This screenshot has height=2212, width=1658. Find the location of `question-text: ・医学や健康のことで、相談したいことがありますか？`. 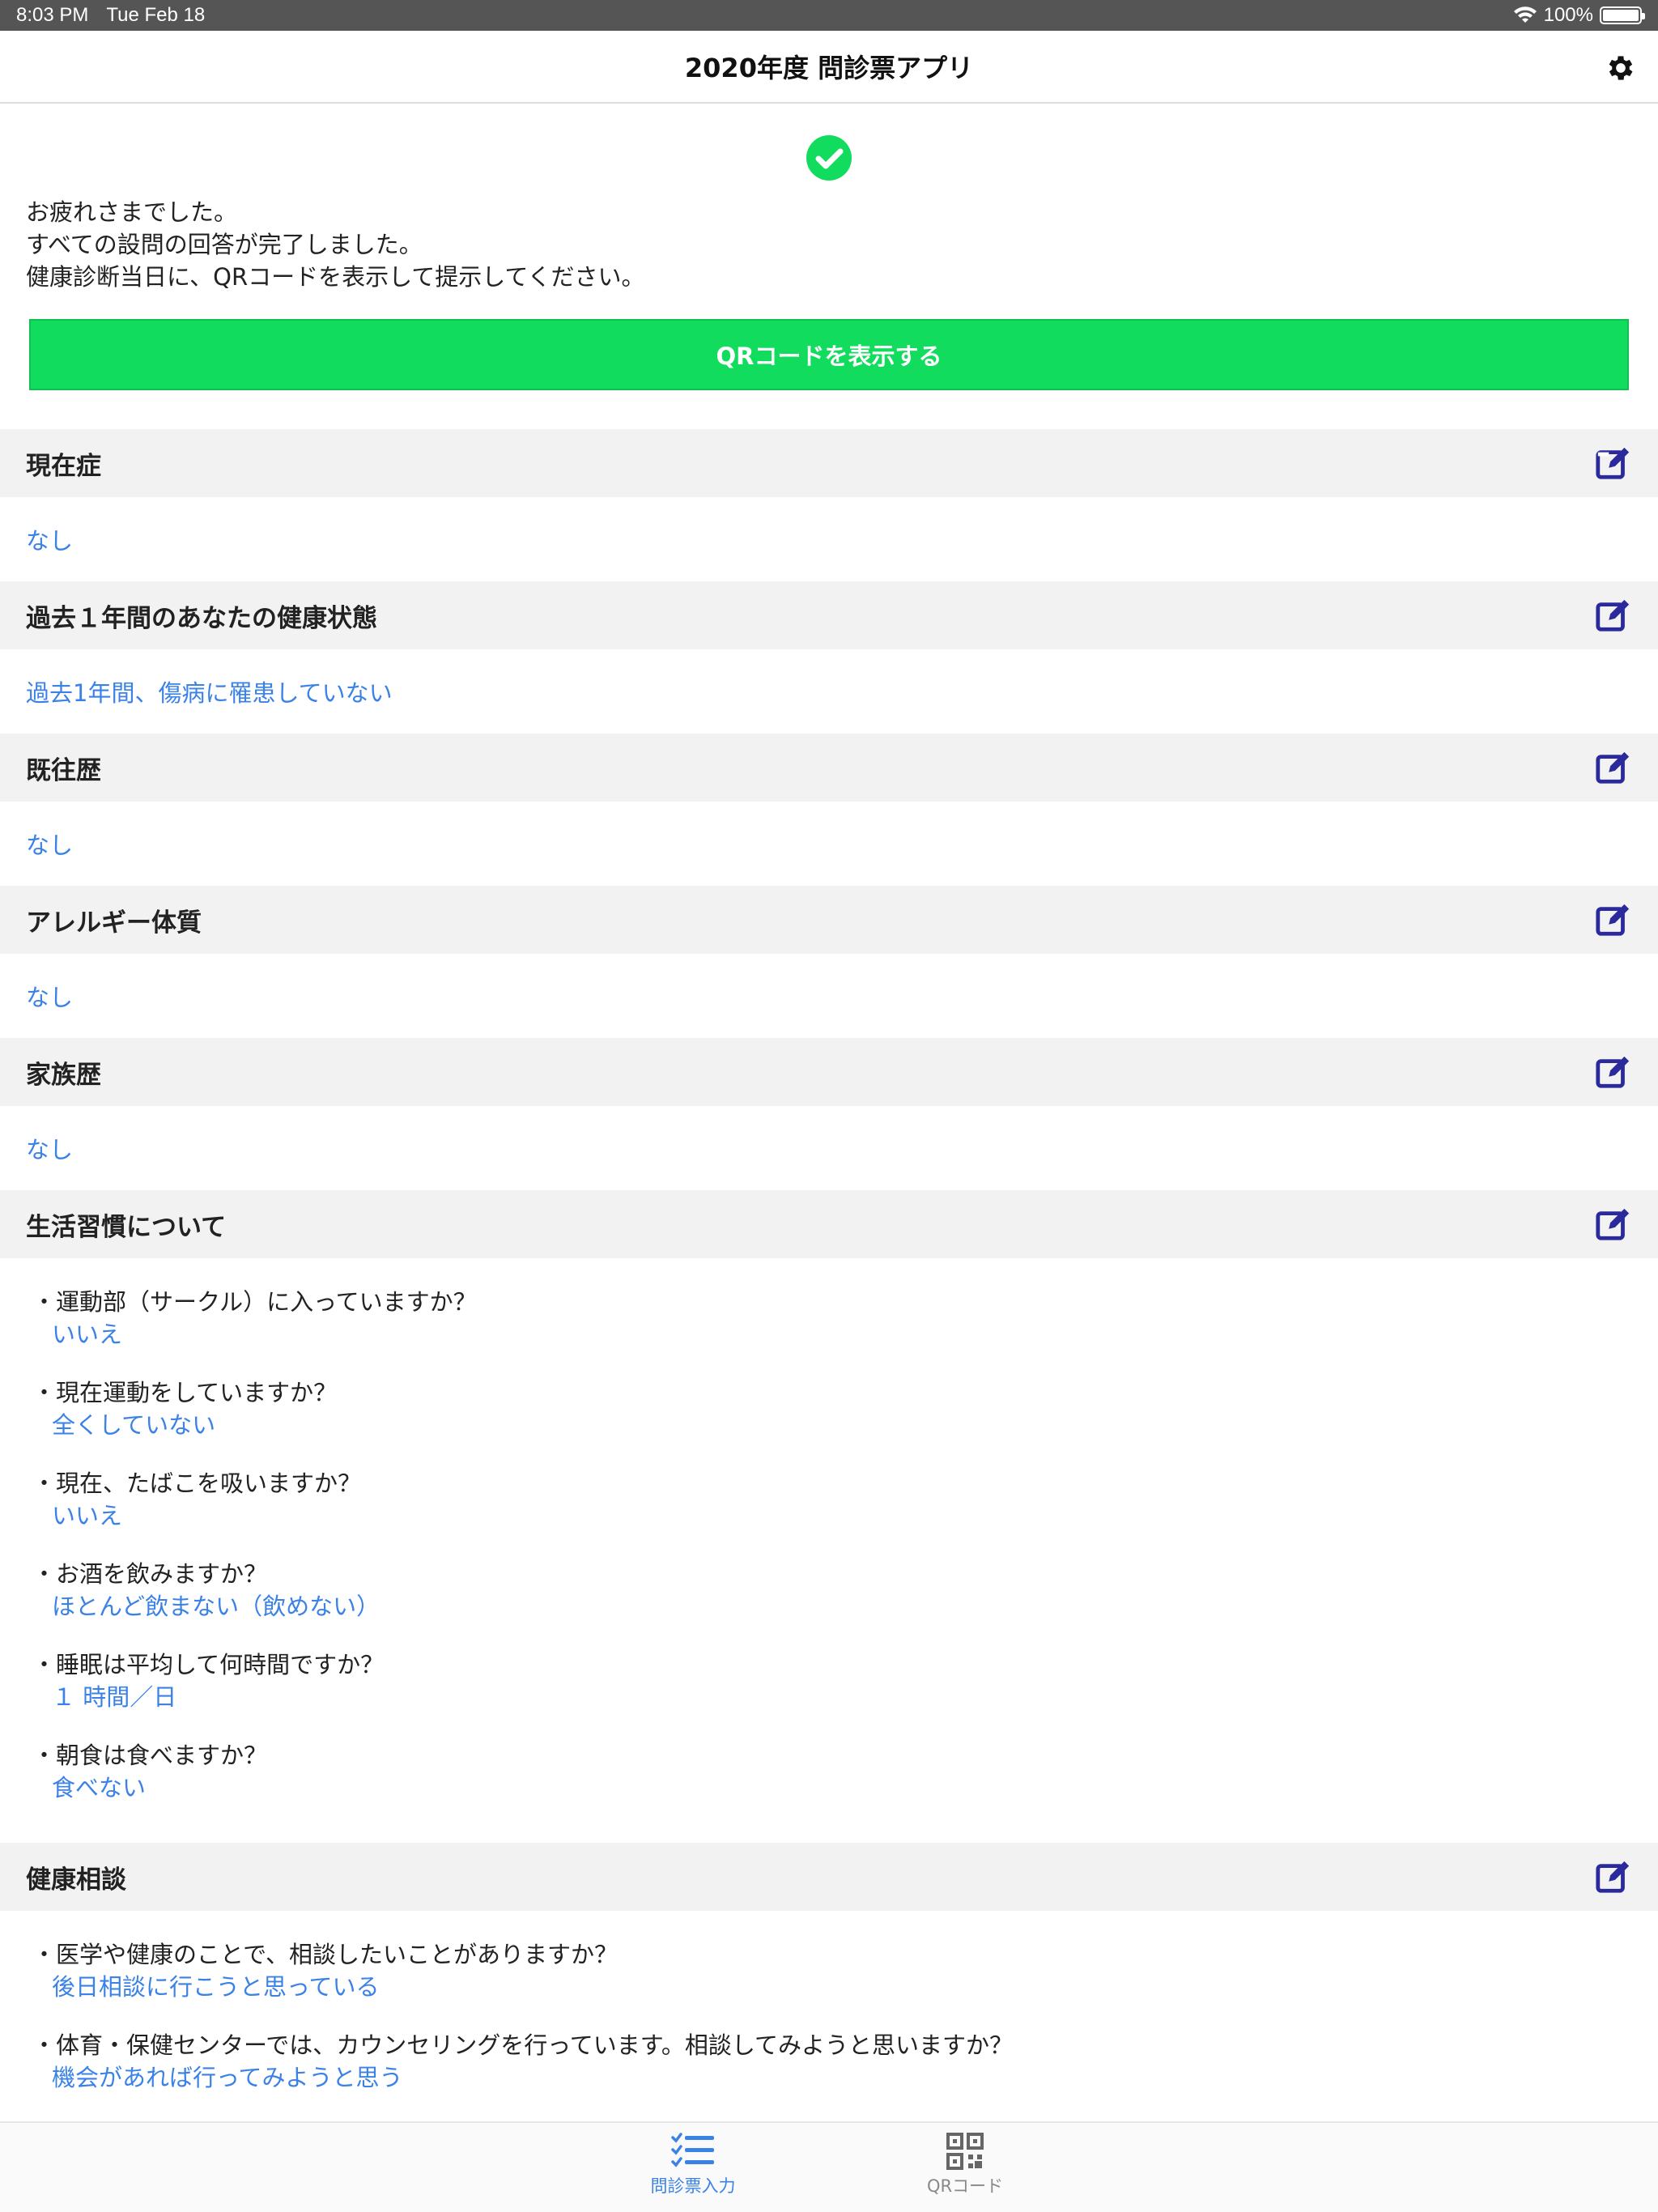

question-text: ・医学や健康のことで、相談したいことがありますか？ is located at coordinates (325, 1955).